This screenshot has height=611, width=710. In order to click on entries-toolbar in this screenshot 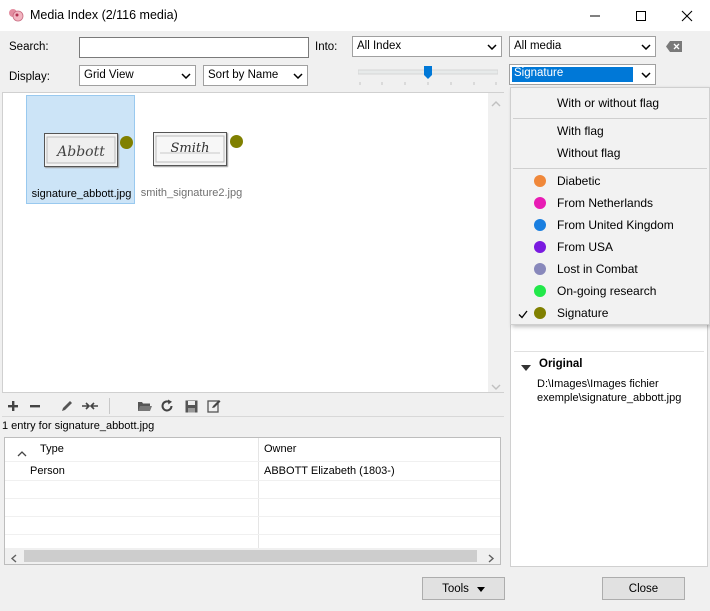, I will do `click(253, 406)`.